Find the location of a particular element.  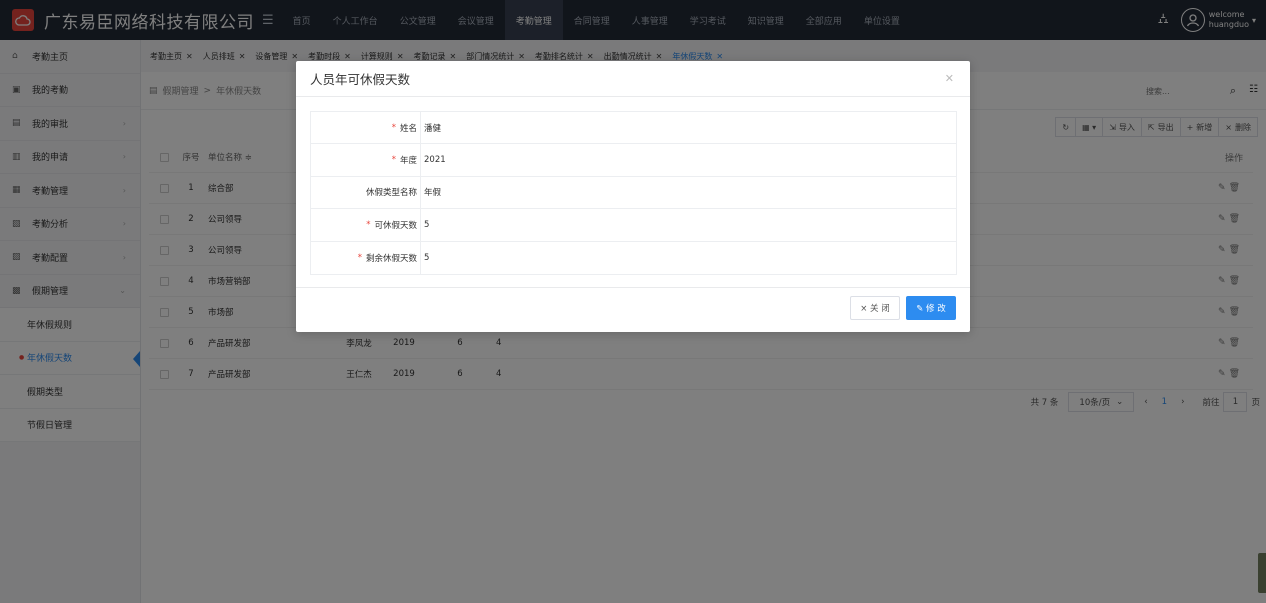

field-label: * 姓名 is located at coordinates (366, 128).